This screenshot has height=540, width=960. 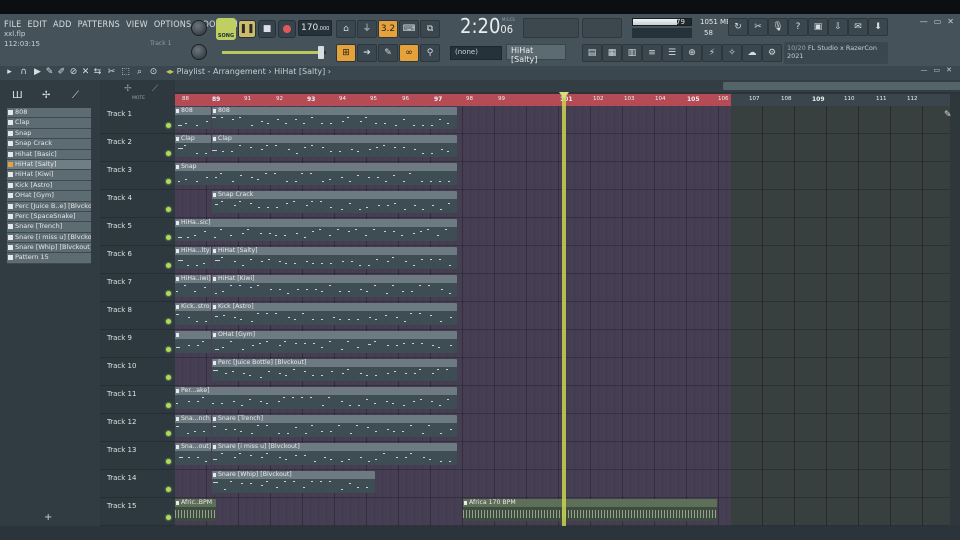 What do you see at coordinates (567, 86) in the screenshot?
I see `horizontal-scrollbar` at bounding box center [567, 86].